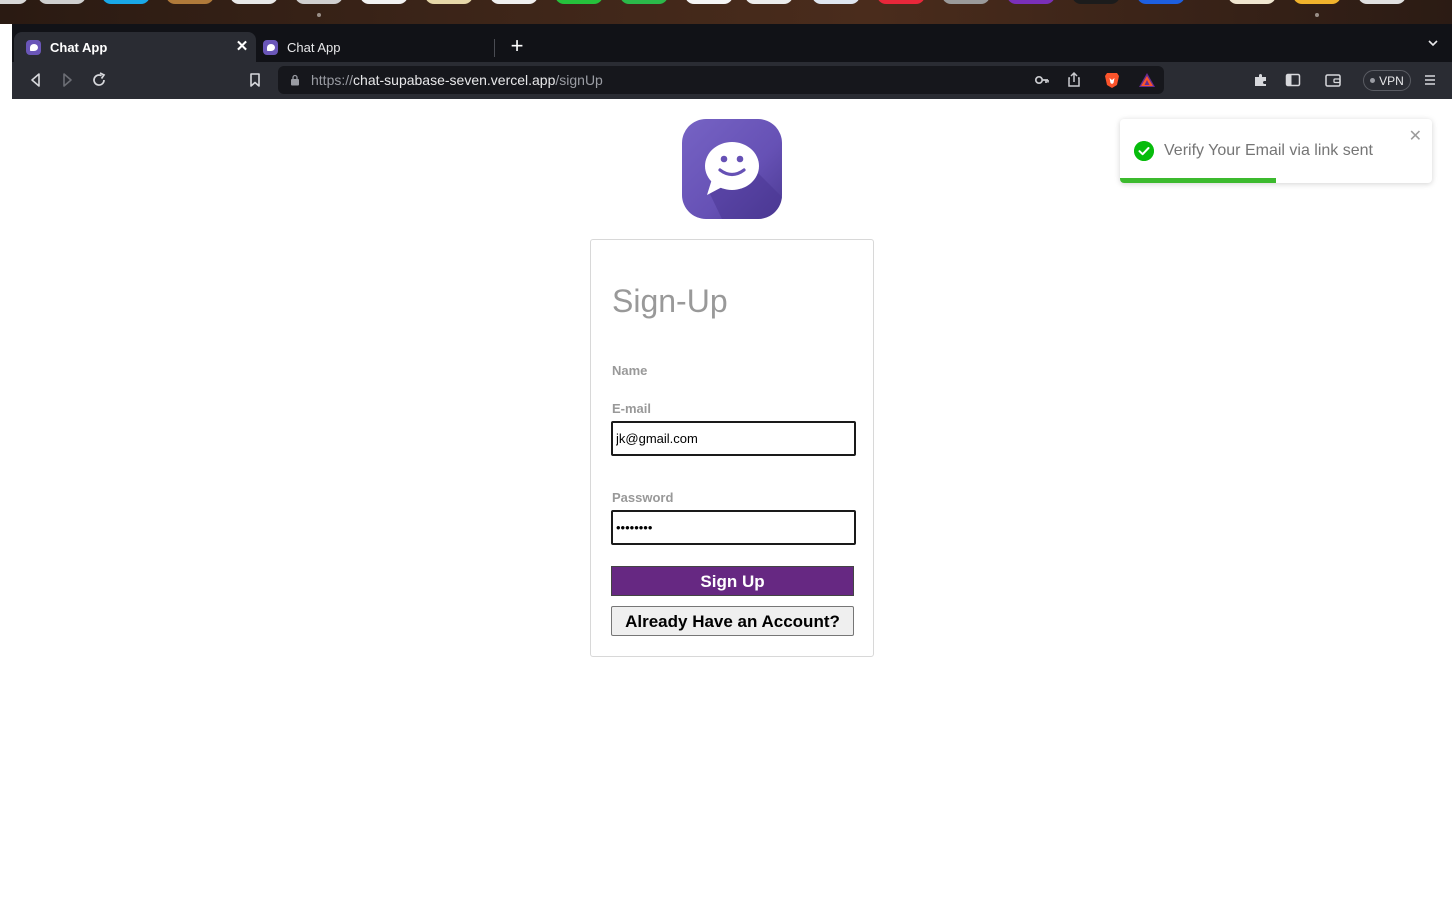  Describe the element at coordinates (726, 12) in the screenshot. I see `macos-dock-strip` at that location.